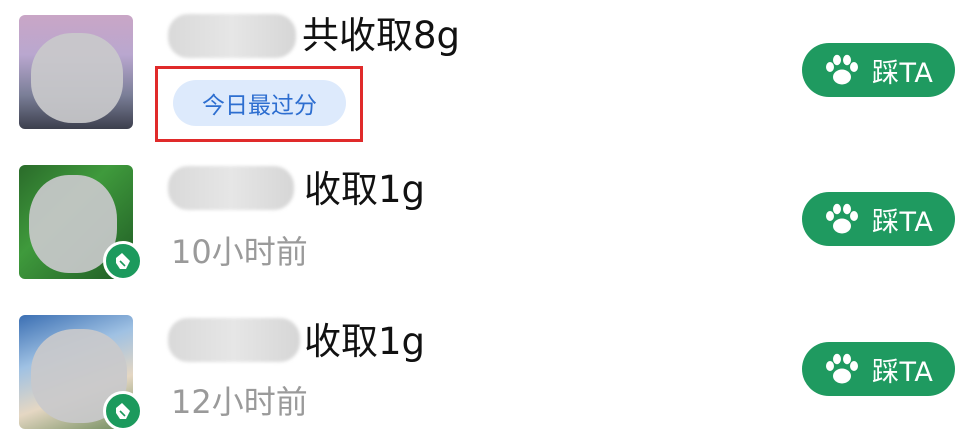  What do you see at coordinates (259, 103) in the screenshot?
I see `worst-today-tag: 今日最过分` at bounding box center [259, 103].